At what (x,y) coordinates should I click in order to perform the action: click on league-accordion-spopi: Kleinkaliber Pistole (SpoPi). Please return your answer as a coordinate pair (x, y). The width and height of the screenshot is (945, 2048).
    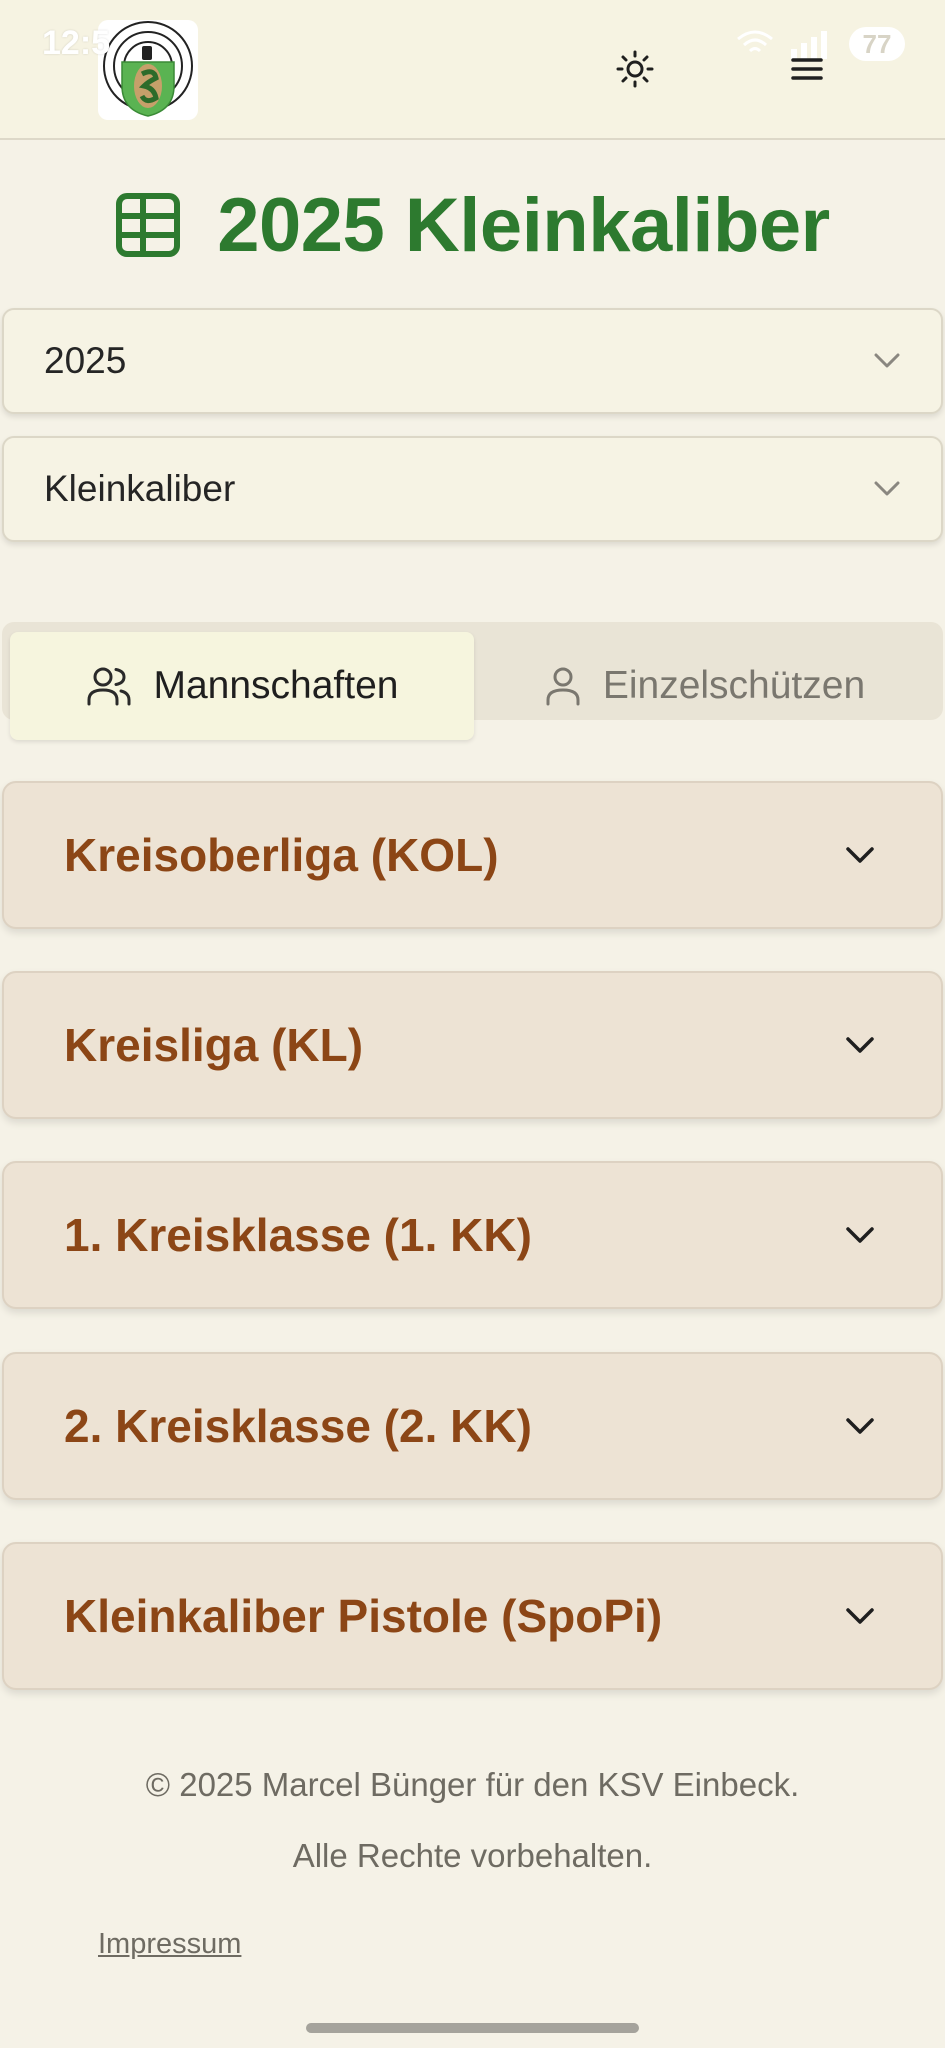
    Looking at the image, I should click on (472, 1616).